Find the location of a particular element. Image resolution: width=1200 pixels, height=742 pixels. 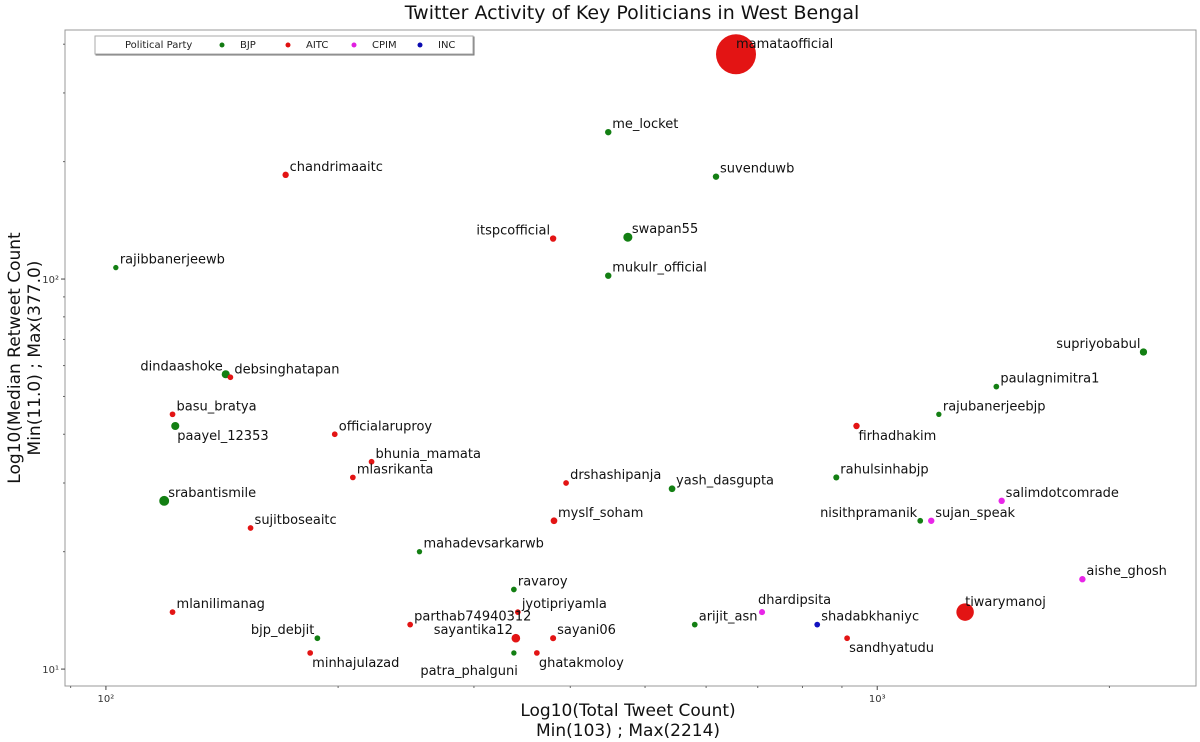

point-label: bjp_debjit is located at coordinates (282, 630).